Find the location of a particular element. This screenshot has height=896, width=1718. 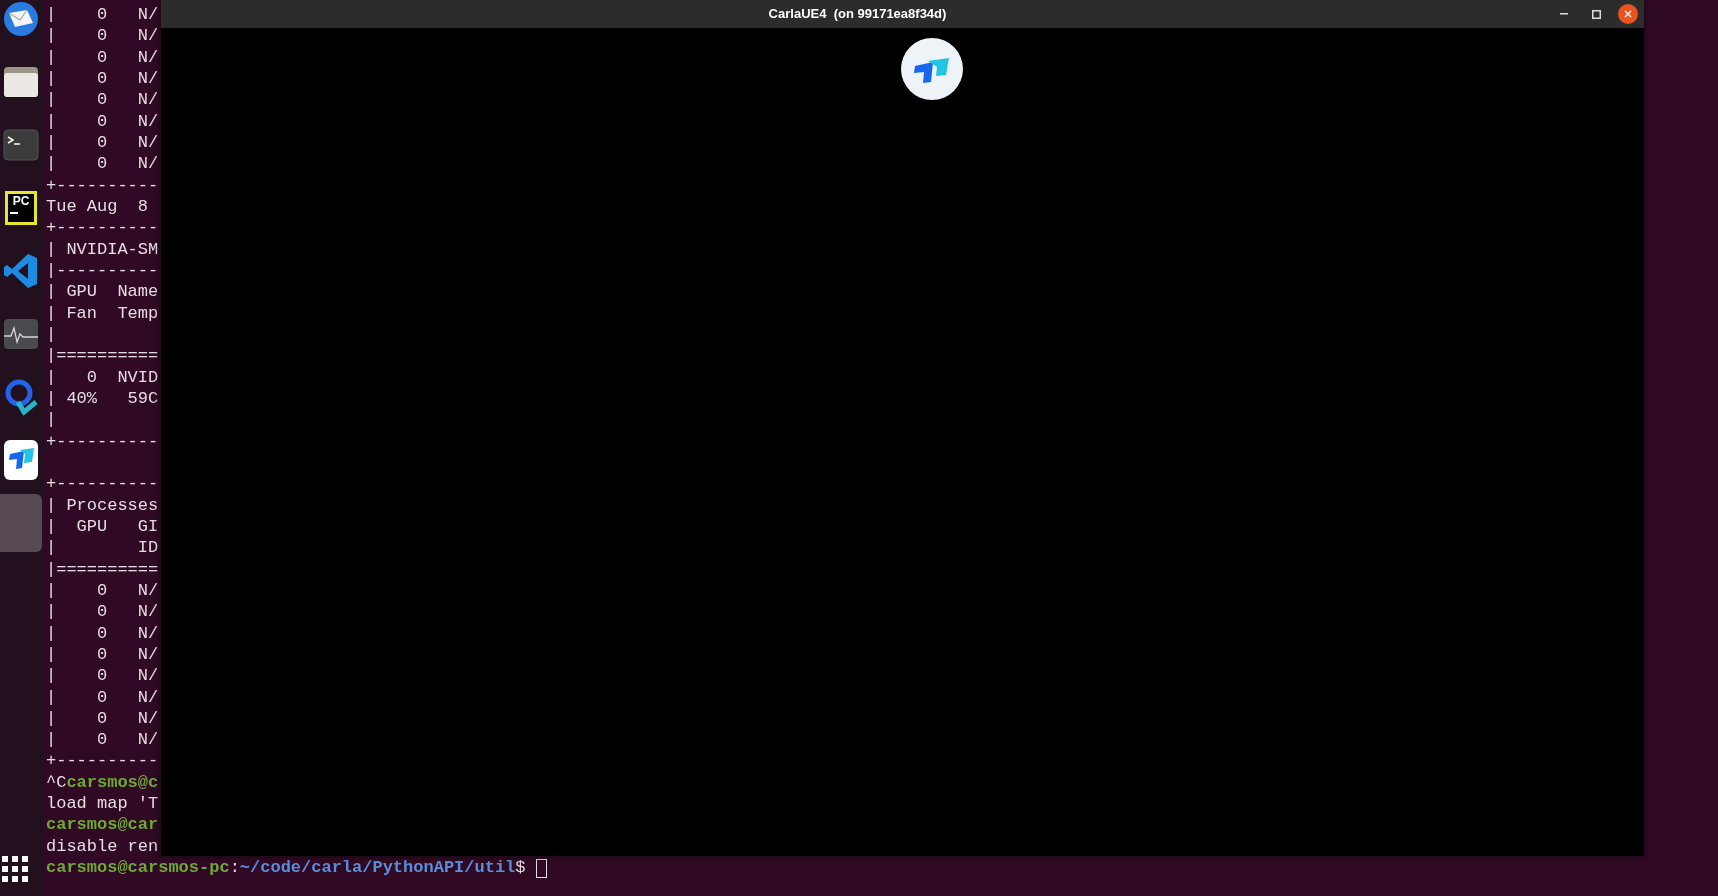

dock-item: PC is located at coordinates (21, 208).